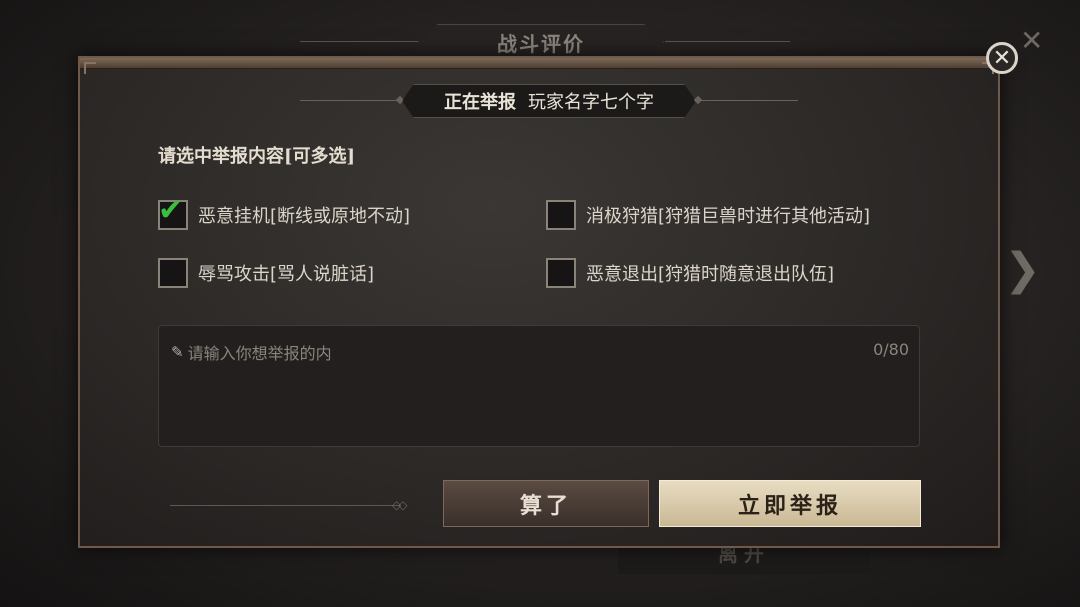  I want to click on input-placeholder: ✎ 请输入你想举报的内, so click(251, 352).